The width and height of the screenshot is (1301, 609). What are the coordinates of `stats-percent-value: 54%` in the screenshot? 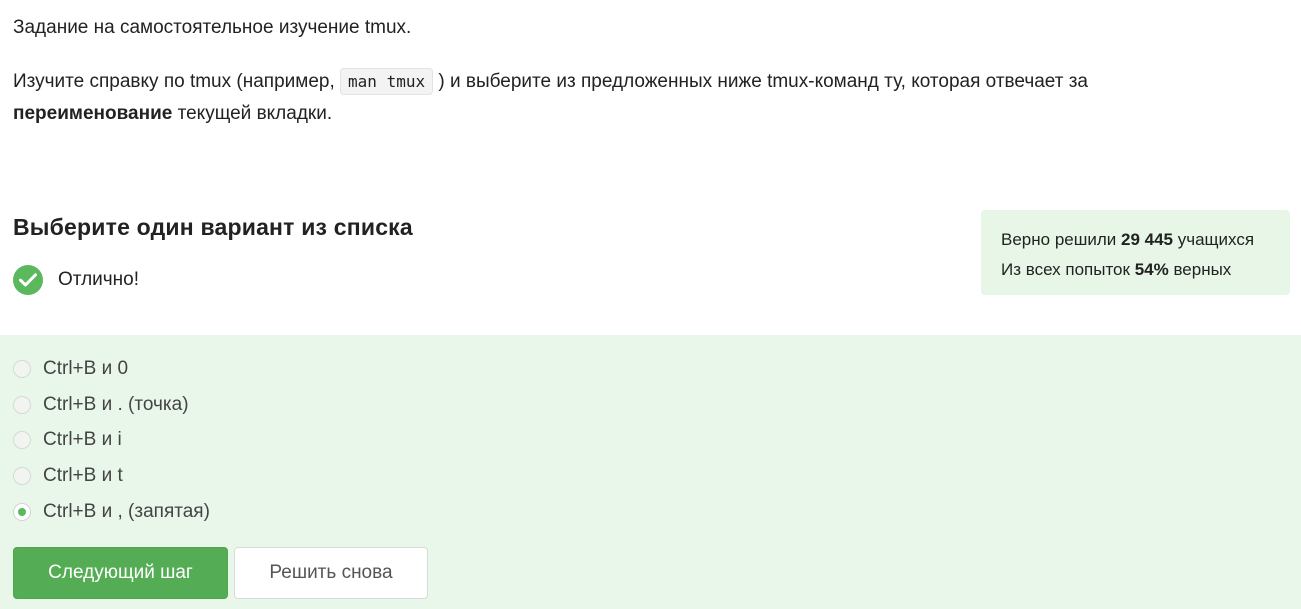 It's located at (1151, 269).